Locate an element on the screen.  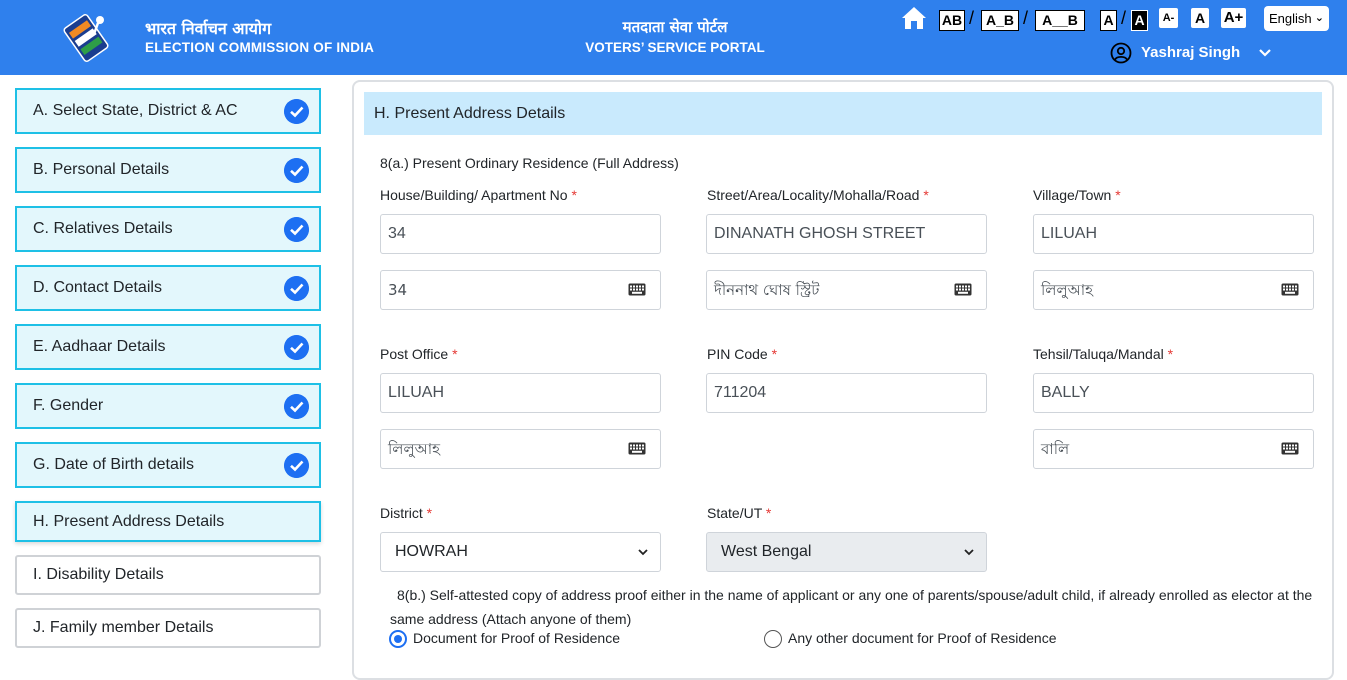
step-label: I. Disability Details is located at coordinates (98, 574).